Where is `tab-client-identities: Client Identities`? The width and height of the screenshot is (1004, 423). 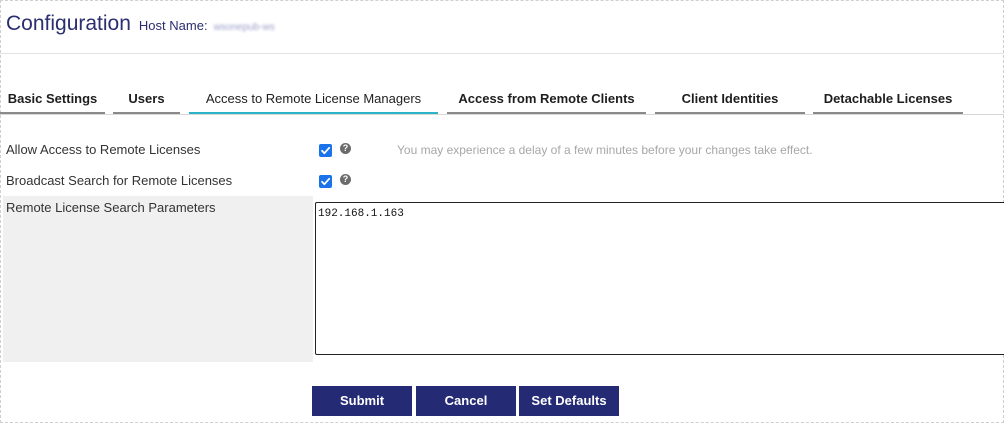 tab-client-identities: Client Identities is located at coordinates (730, 99).